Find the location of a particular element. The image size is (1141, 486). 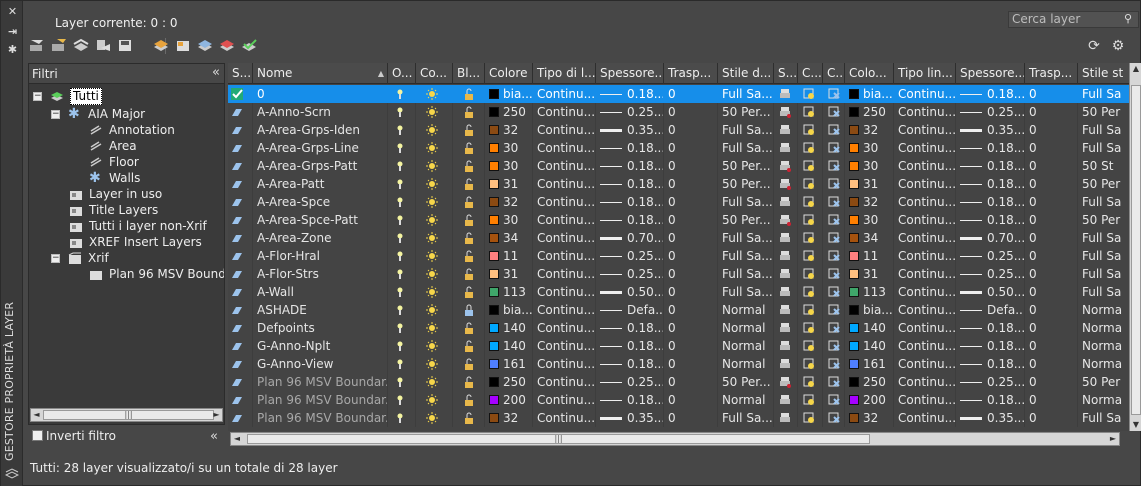

new-group-filter-icon is located at coordinates (59, 45).